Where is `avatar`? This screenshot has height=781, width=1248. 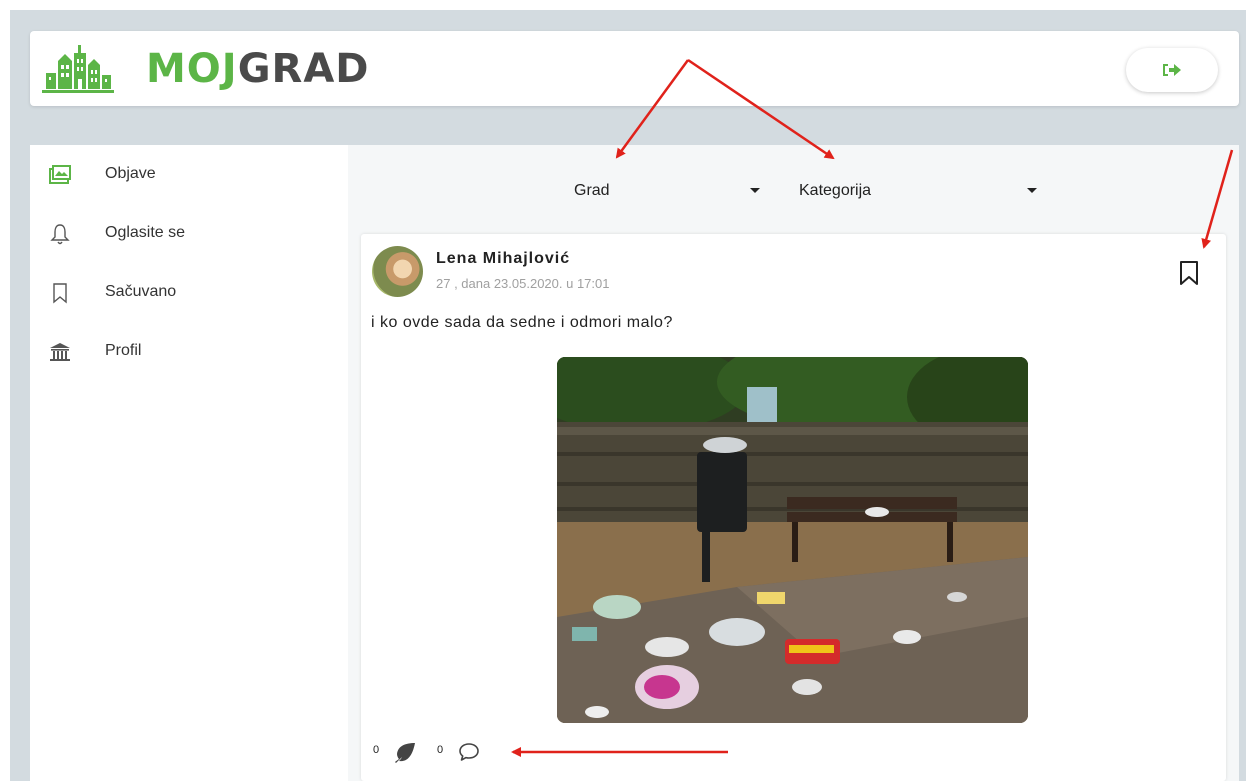 avatar is located at coordinates (397, 271).